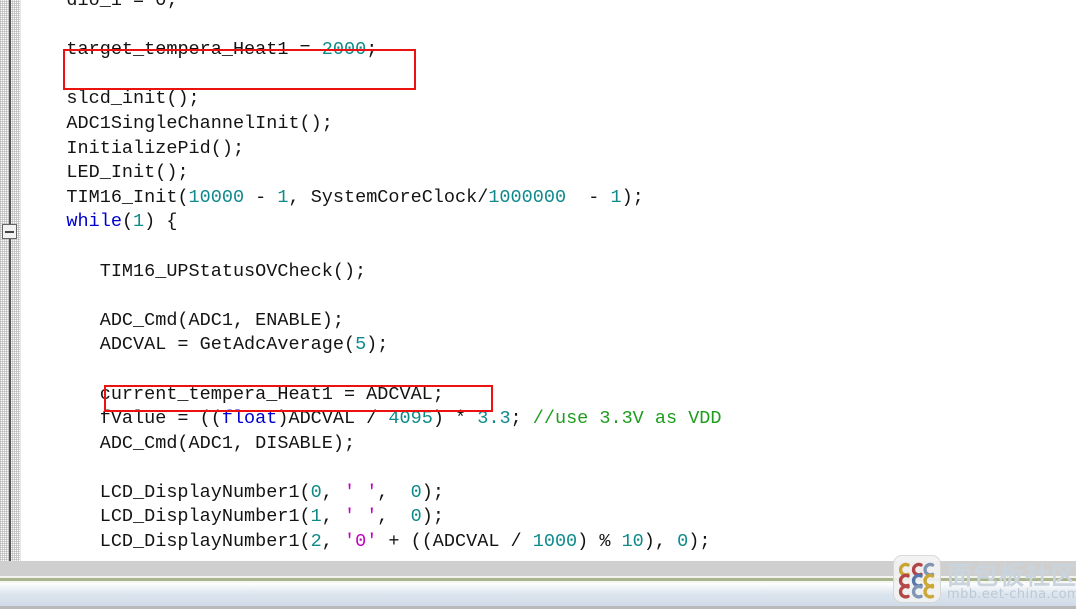 The height and width of the screenshot is (609, 1076). Describe the element at coordinates (316, 542) in the screenshot. I see `code-token: 2` at that location.